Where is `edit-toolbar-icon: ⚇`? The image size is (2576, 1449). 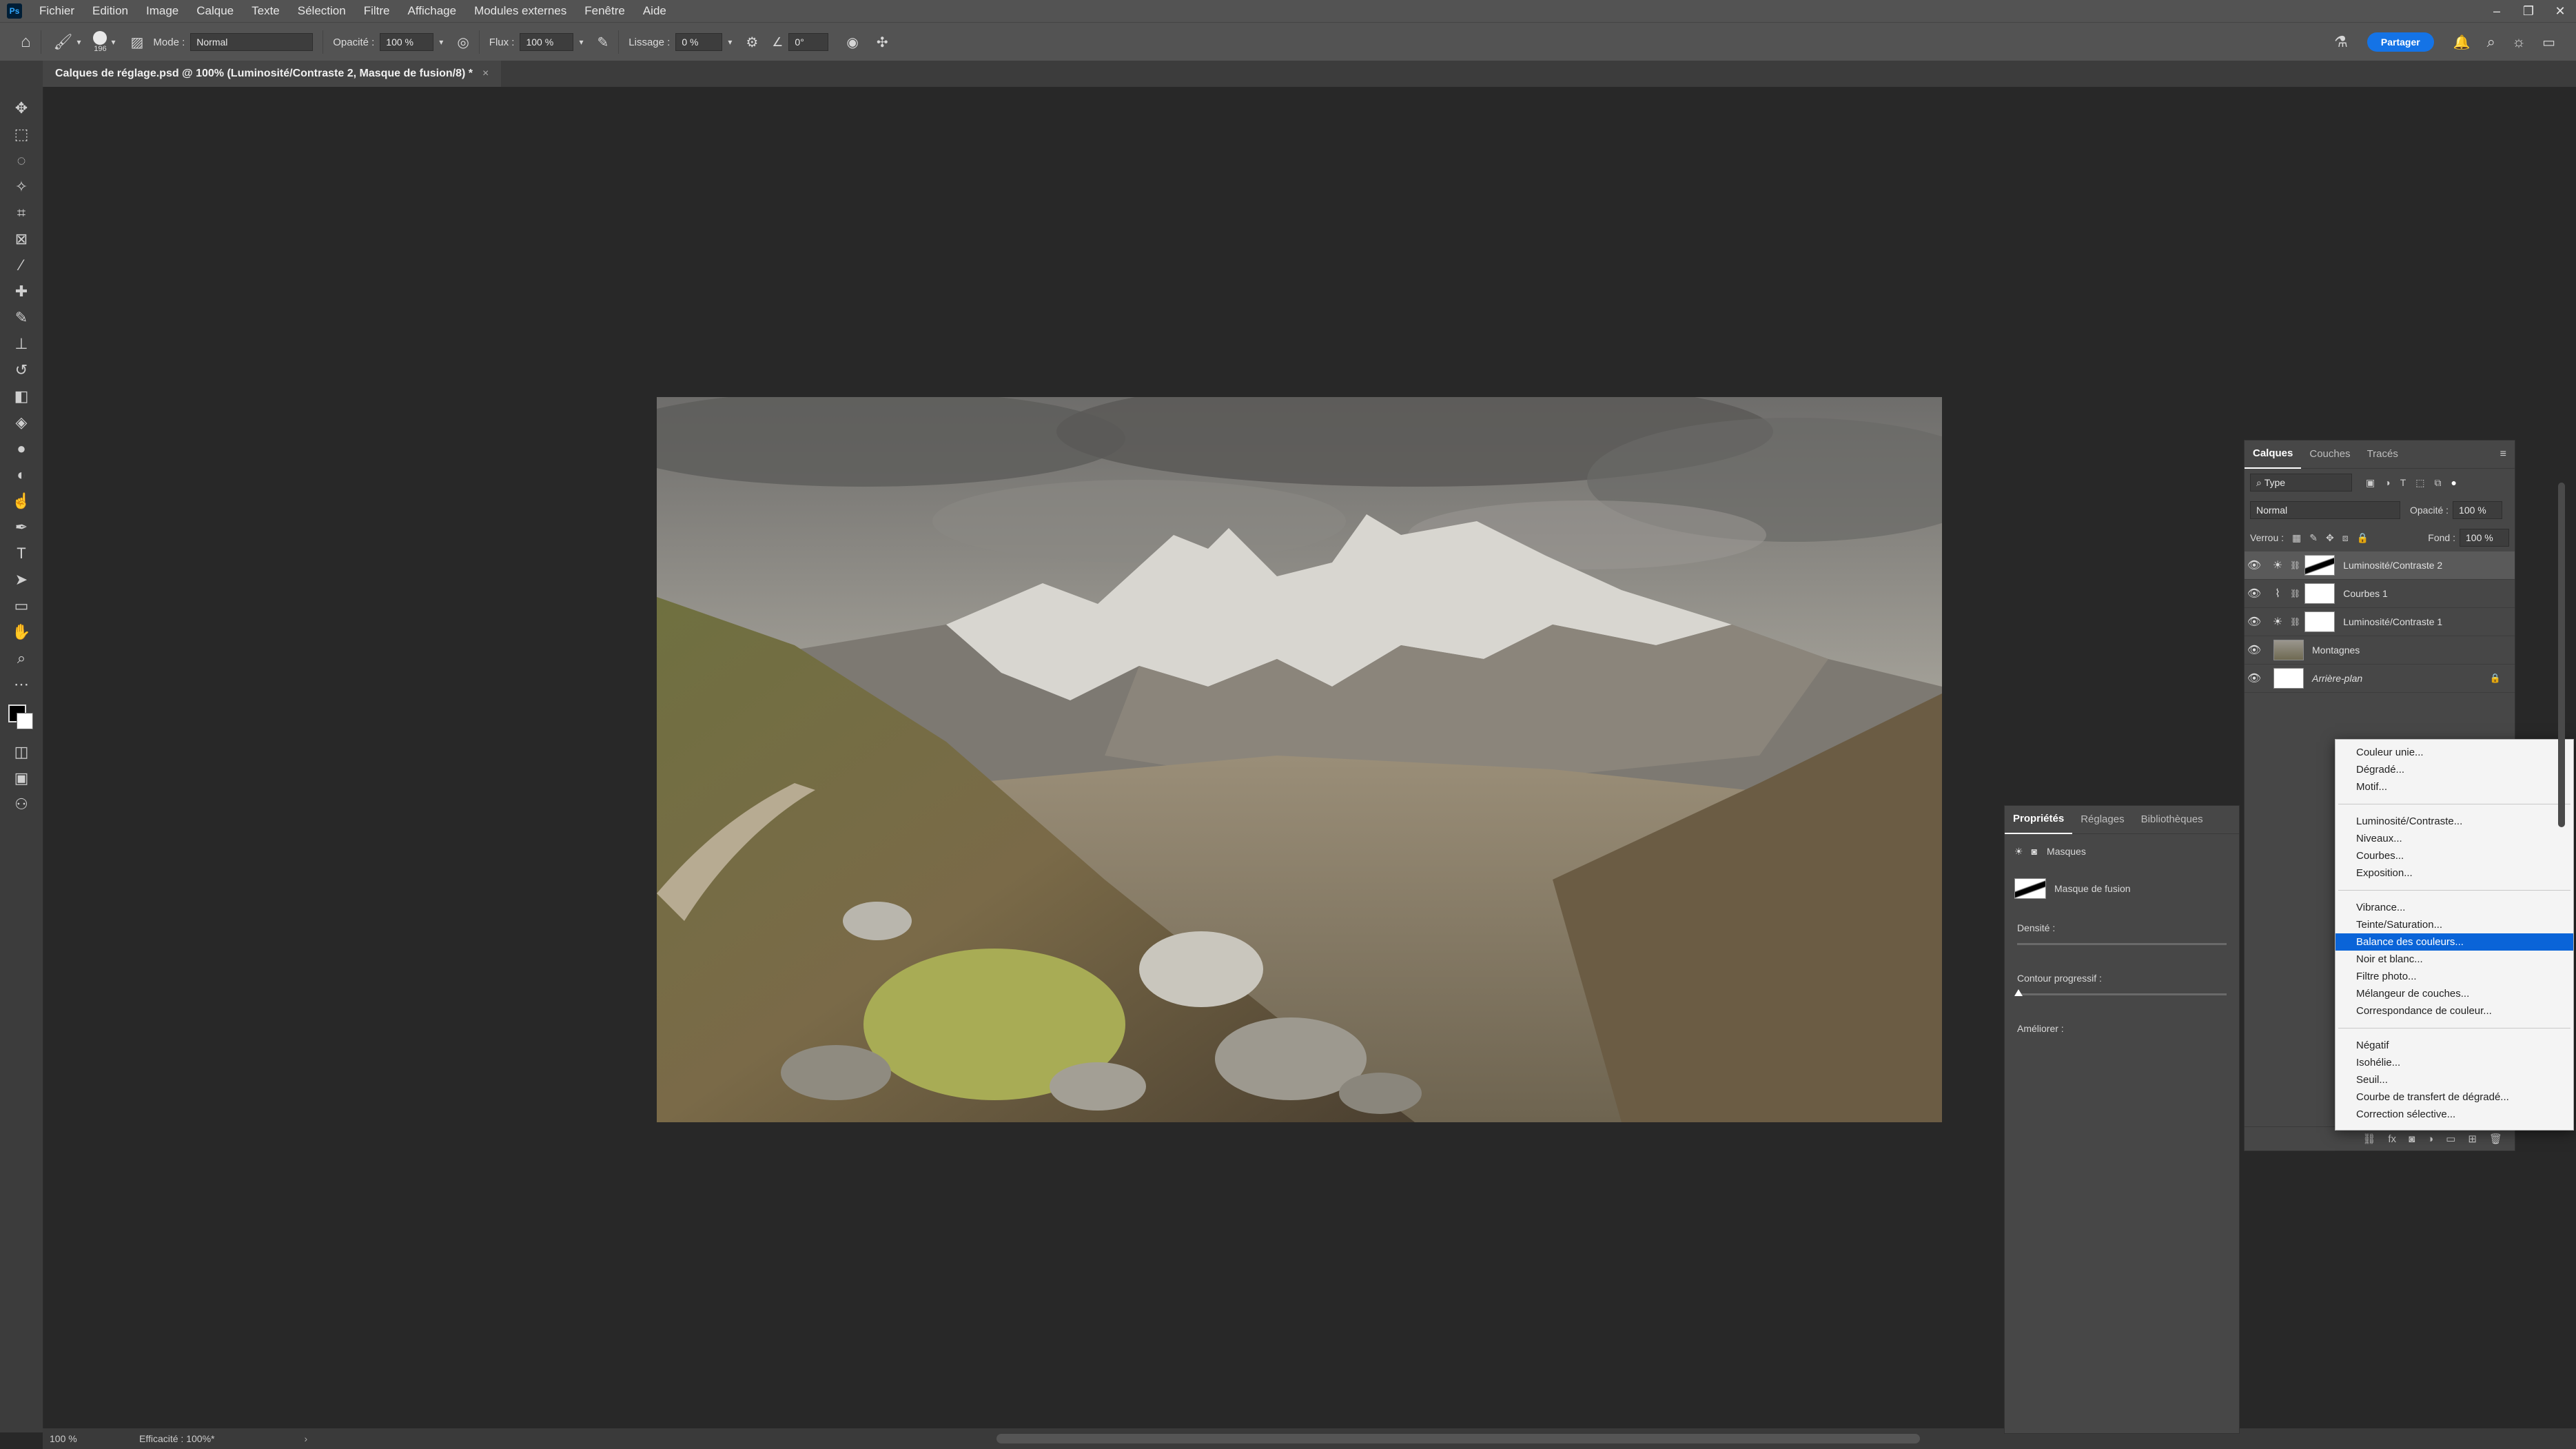 edit-toolbar-icon: ⚇ is located at coordinates (21, 804).